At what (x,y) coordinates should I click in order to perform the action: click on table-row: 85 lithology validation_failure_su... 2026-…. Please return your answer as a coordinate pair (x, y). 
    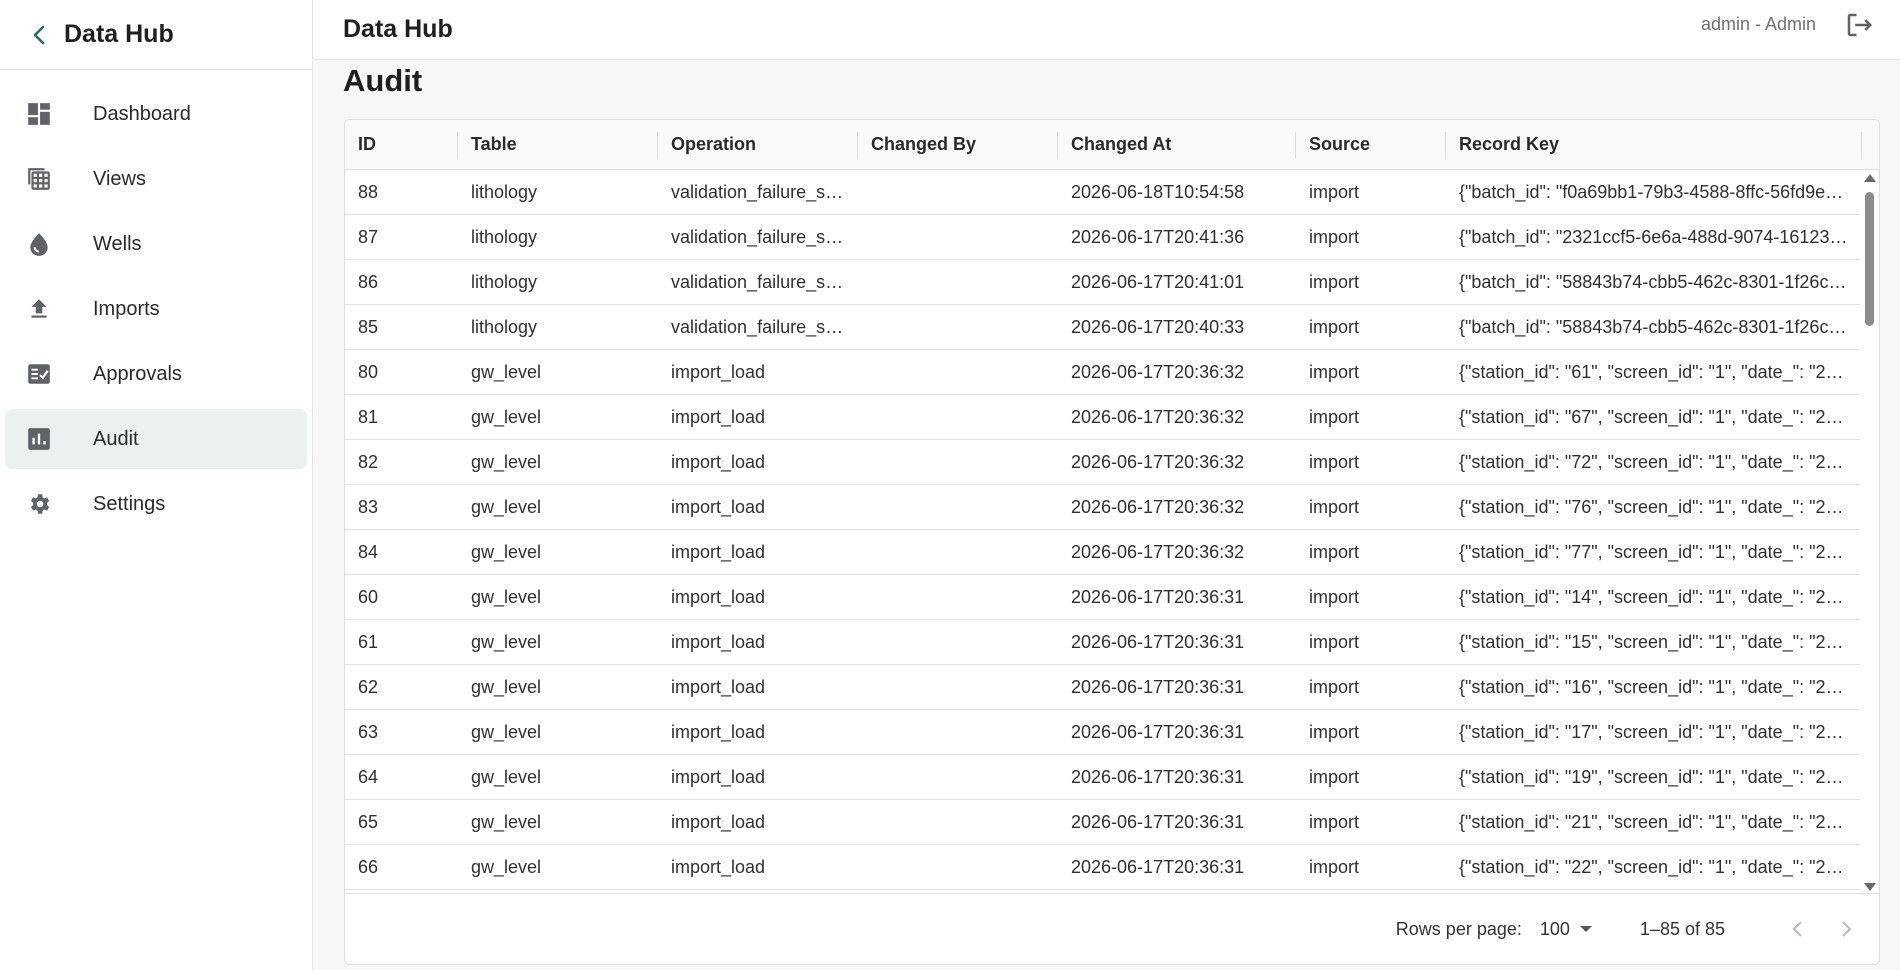
    Looking at the image, I should click on (1103, 327).